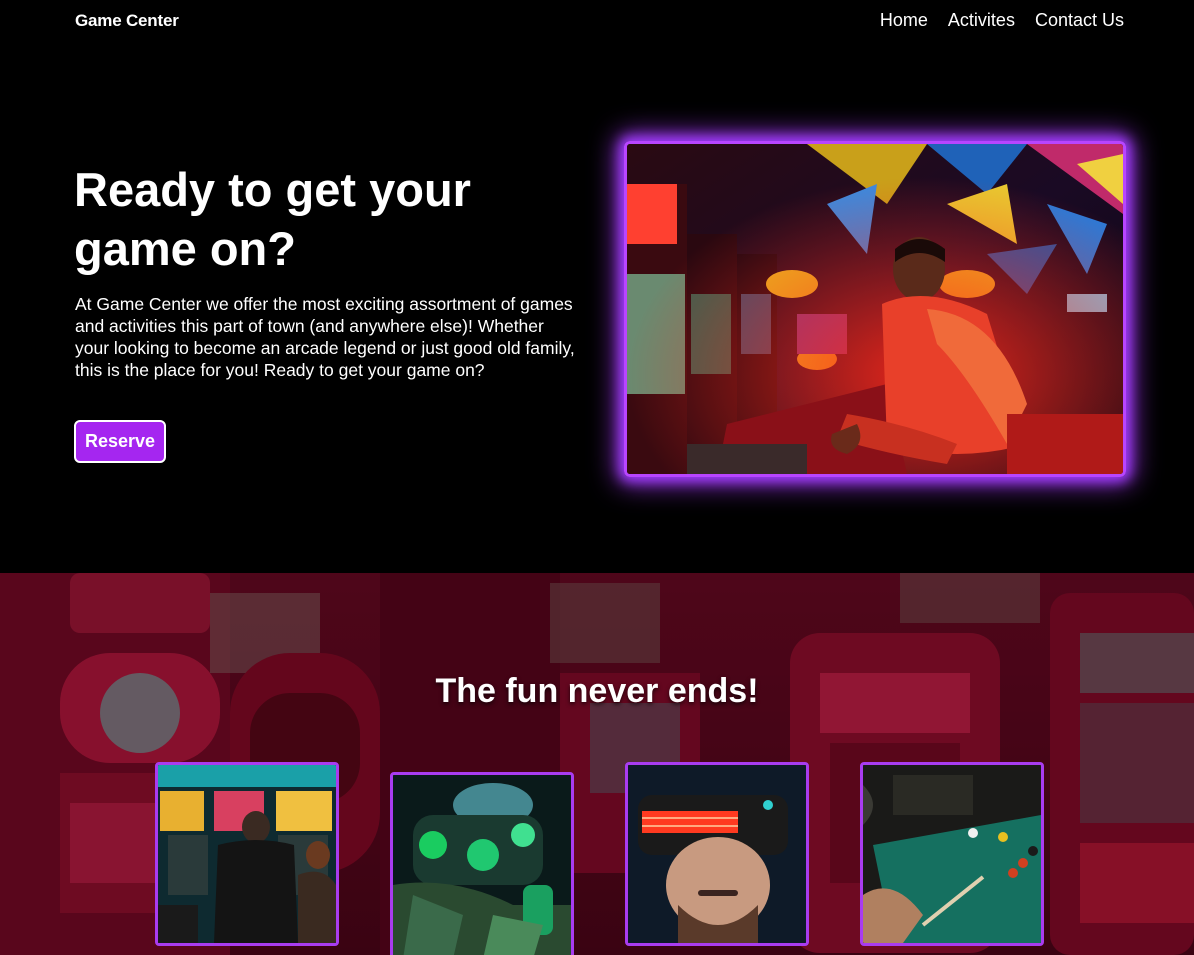  What do you see at coordinates (1079, 20) in the screenshot?
I see `nav-link-contact: Contact Us` at bounding box center [1079, 20].